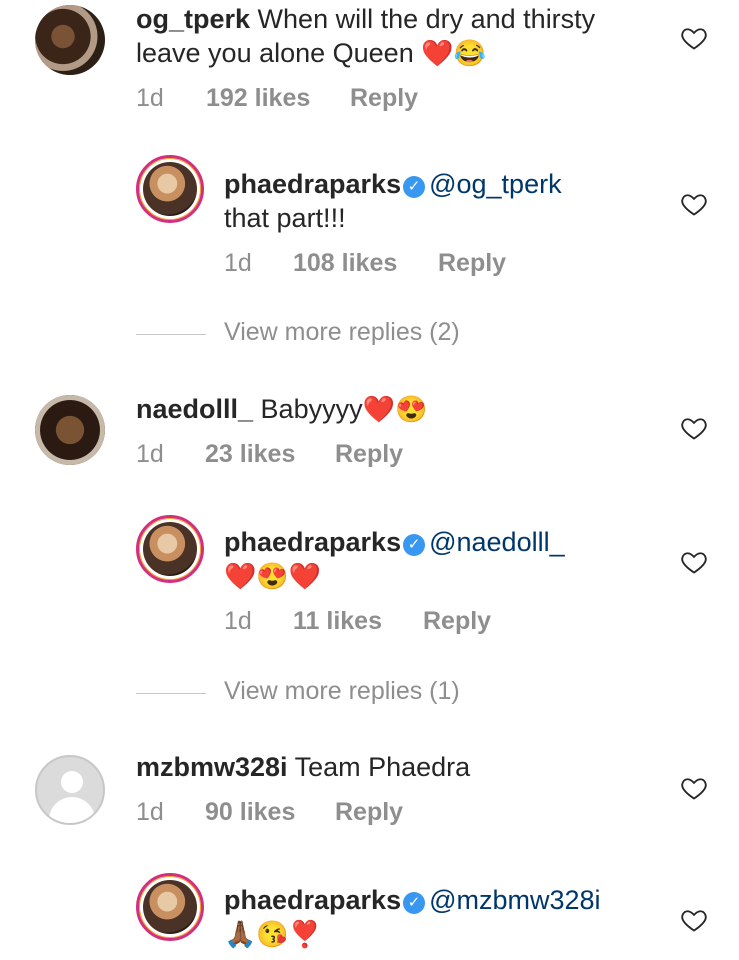  What do you see at coordinates (342, 691) in the screenshot?
I see `view-more-label: View more replies (1)` at bounding box center [342, 691].